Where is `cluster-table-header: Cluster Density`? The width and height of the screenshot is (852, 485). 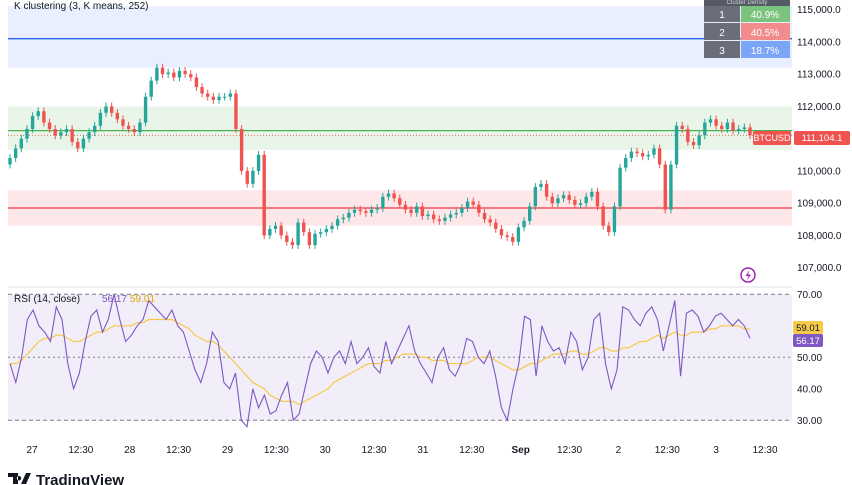
cluster-table-header: Cluster Density is located at coordinates (747, 3).